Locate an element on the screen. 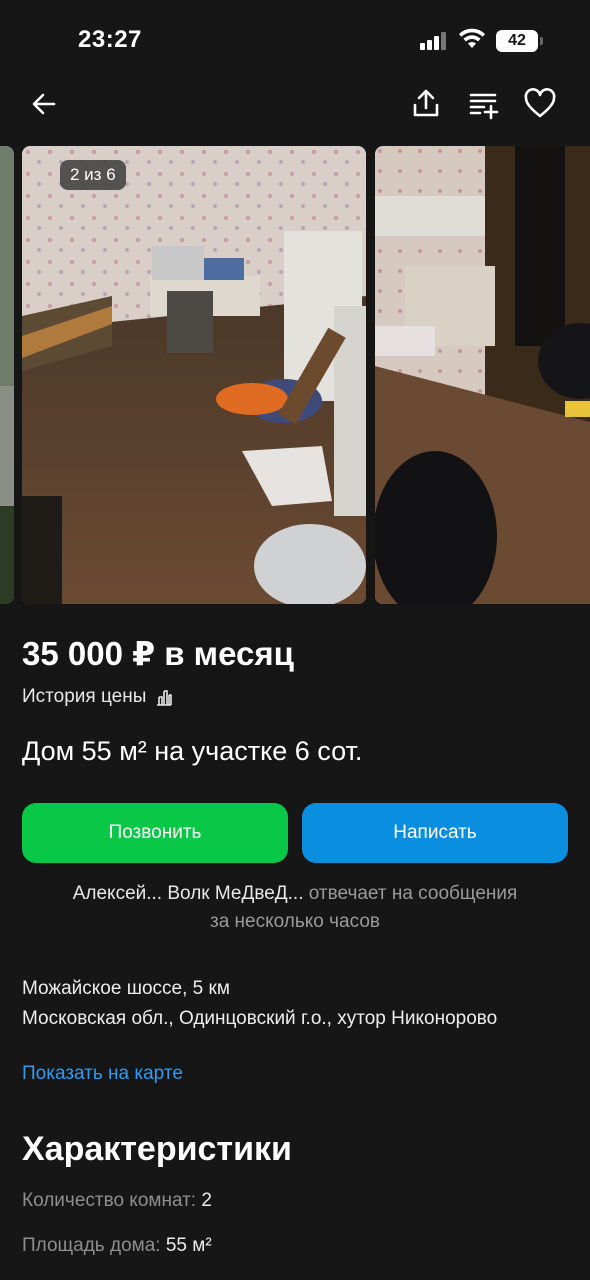  compare-button is located at coordinates (484, 104).